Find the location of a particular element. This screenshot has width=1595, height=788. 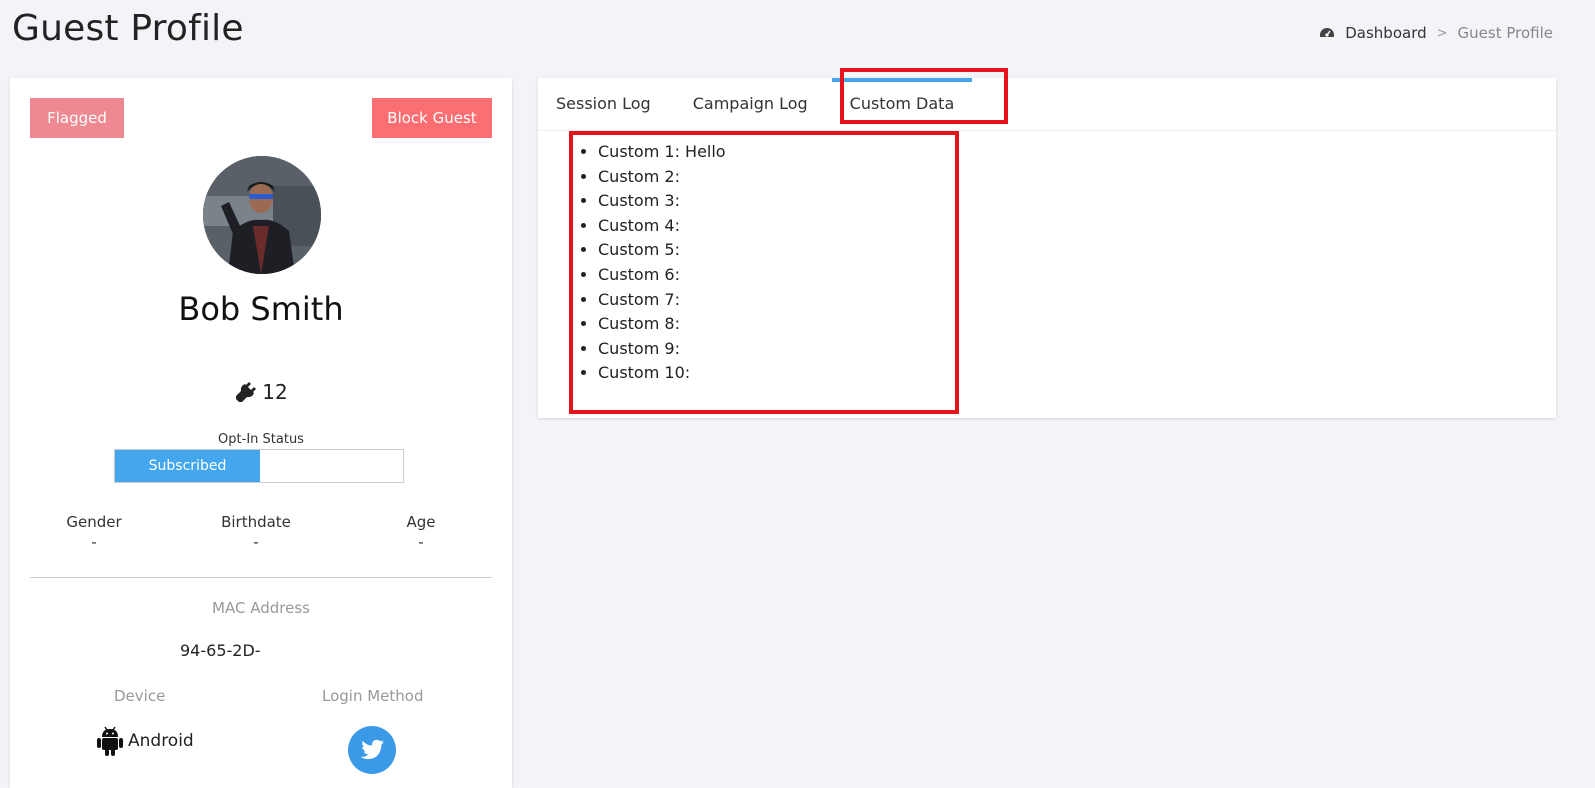

login-method-label: Login Method is located at coordinates (373, 696).